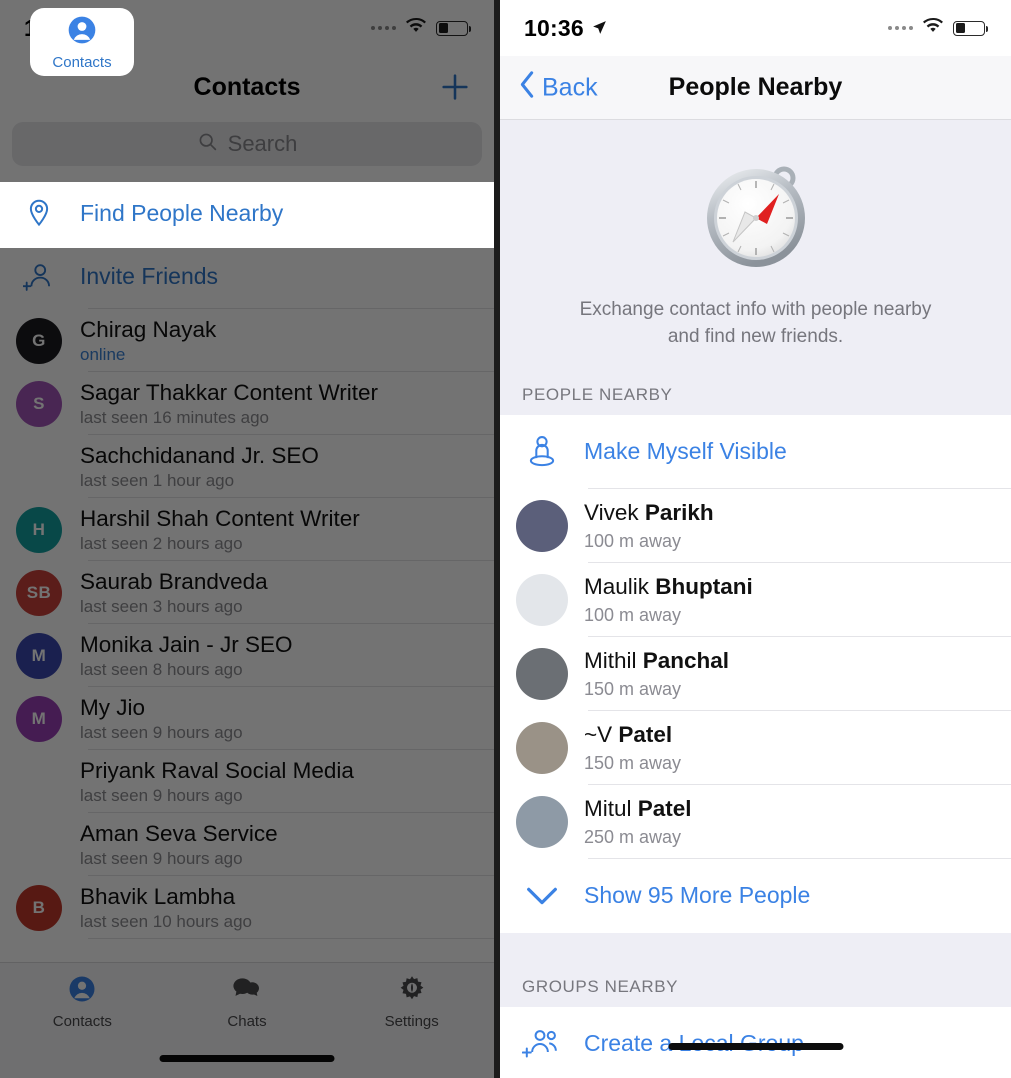 The height and width of the screenshot is (1078, 1011). Describe the element at coordinates (755, 309) in the screenshot. I see `hero-caption-line1: Exchange contact info with people nearby` at that location.